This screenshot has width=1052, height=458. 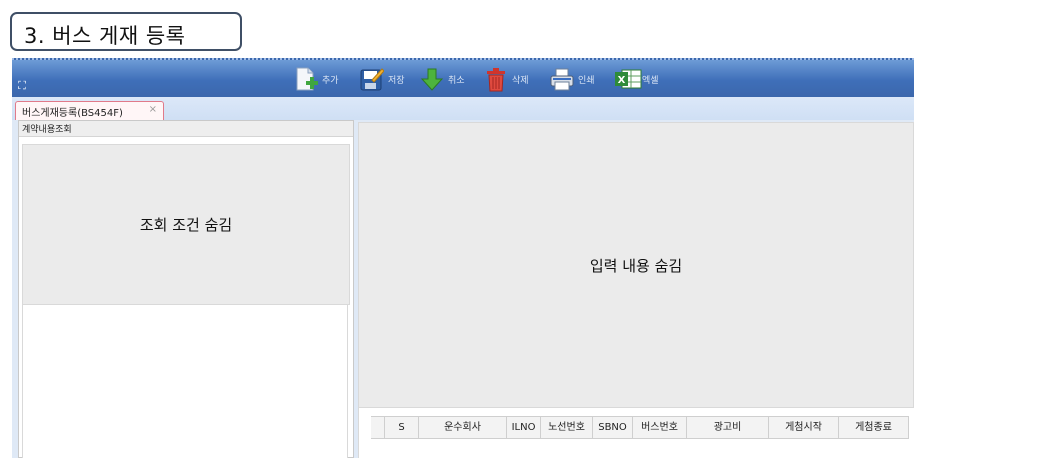 I want to click on cancel-button: 취소, so click(x=442, y=79).